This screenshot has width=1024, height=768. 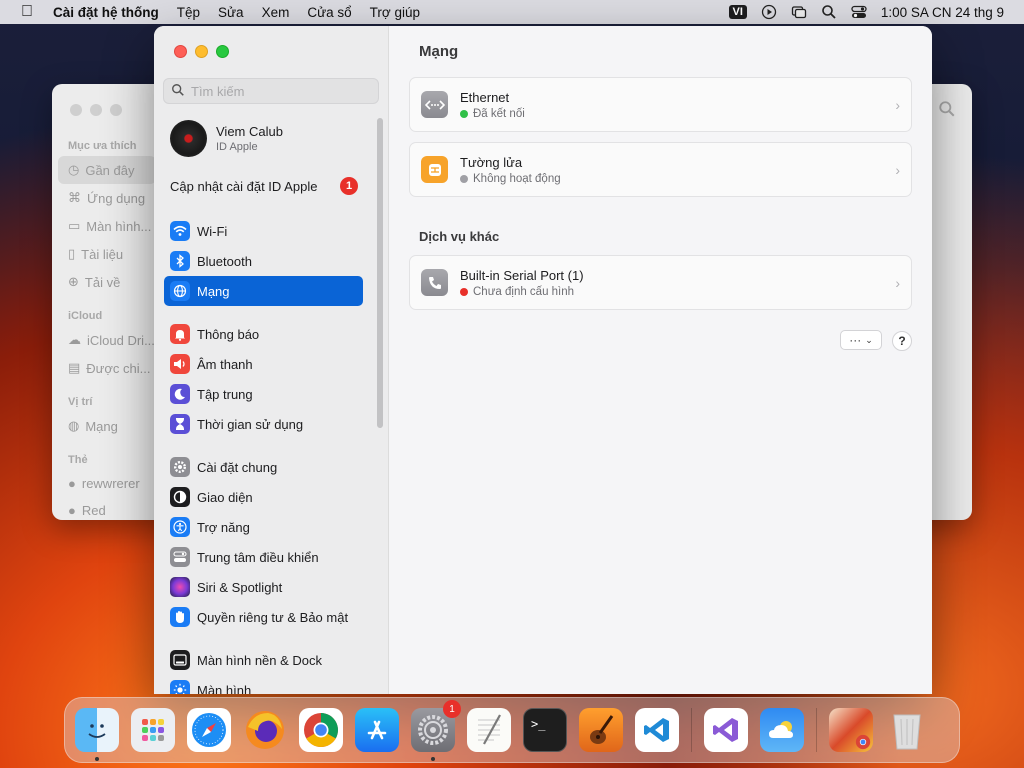 I want to click on sidebar-item-bluetooth: Bluetooth, so click(x=263, y=261).